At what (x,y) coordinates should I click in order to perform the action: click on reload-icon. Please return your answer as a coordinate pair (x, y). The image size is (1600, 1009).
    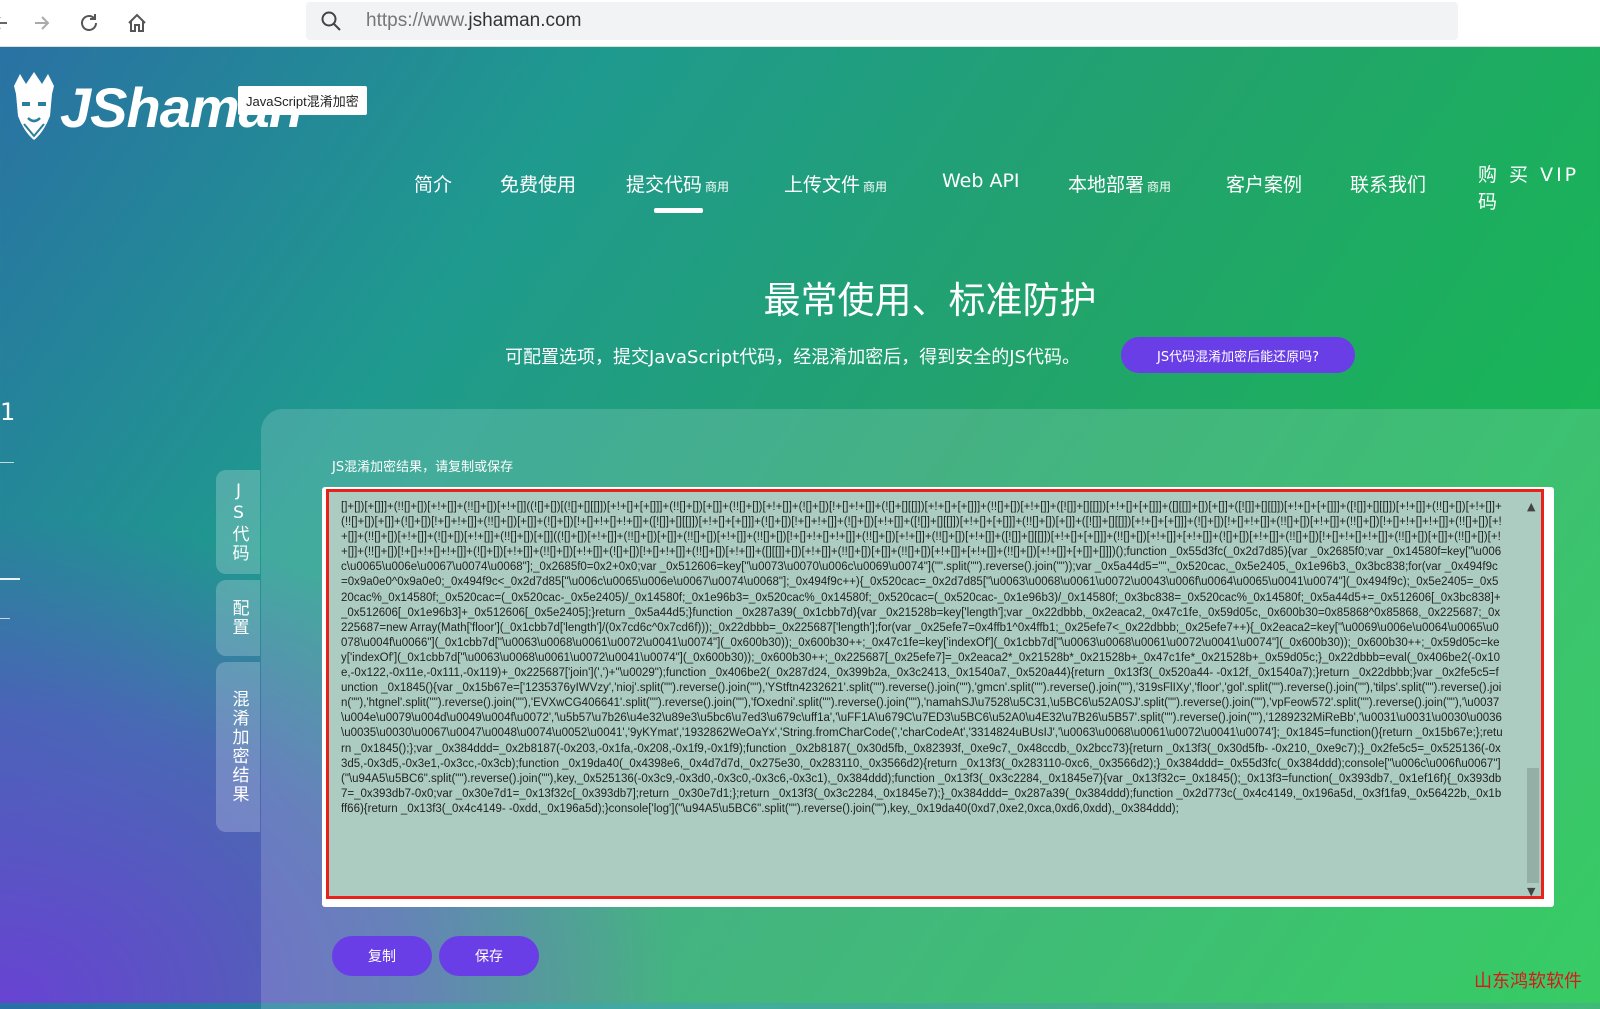
    Looking at the image, I should click on (89, 23).